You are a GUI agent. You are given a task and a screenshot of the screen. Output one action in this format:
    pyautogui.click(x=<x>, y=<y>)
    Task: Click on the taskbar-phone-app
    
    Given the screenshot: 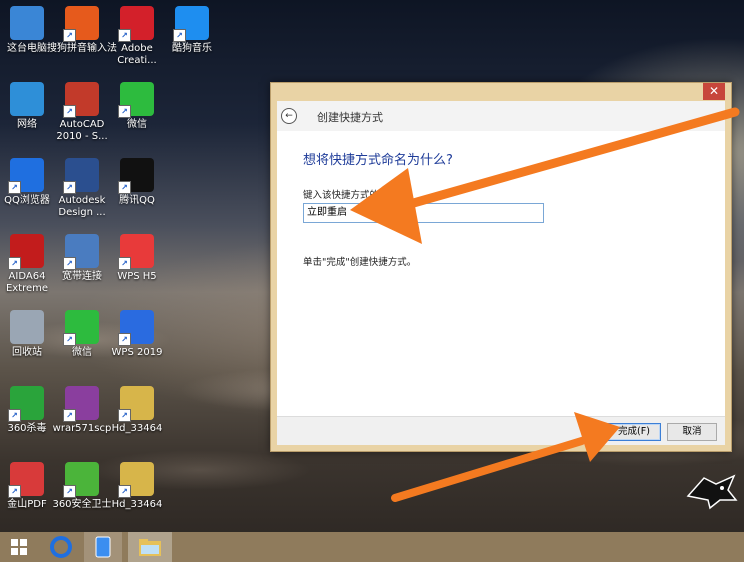 What is the action you would take?
    pyautogui.click(x=103, y=547)
    